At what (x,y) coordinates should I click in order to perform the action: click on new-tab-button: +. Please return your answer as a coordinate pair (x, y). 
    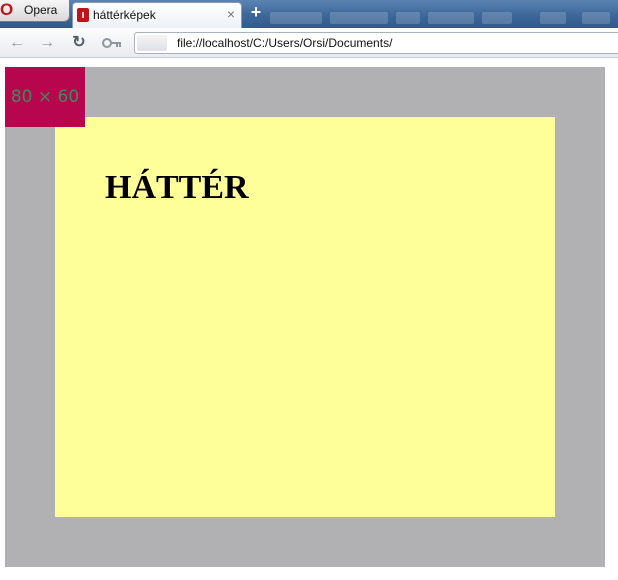
    Looking at the image, I should click on (256, 12).